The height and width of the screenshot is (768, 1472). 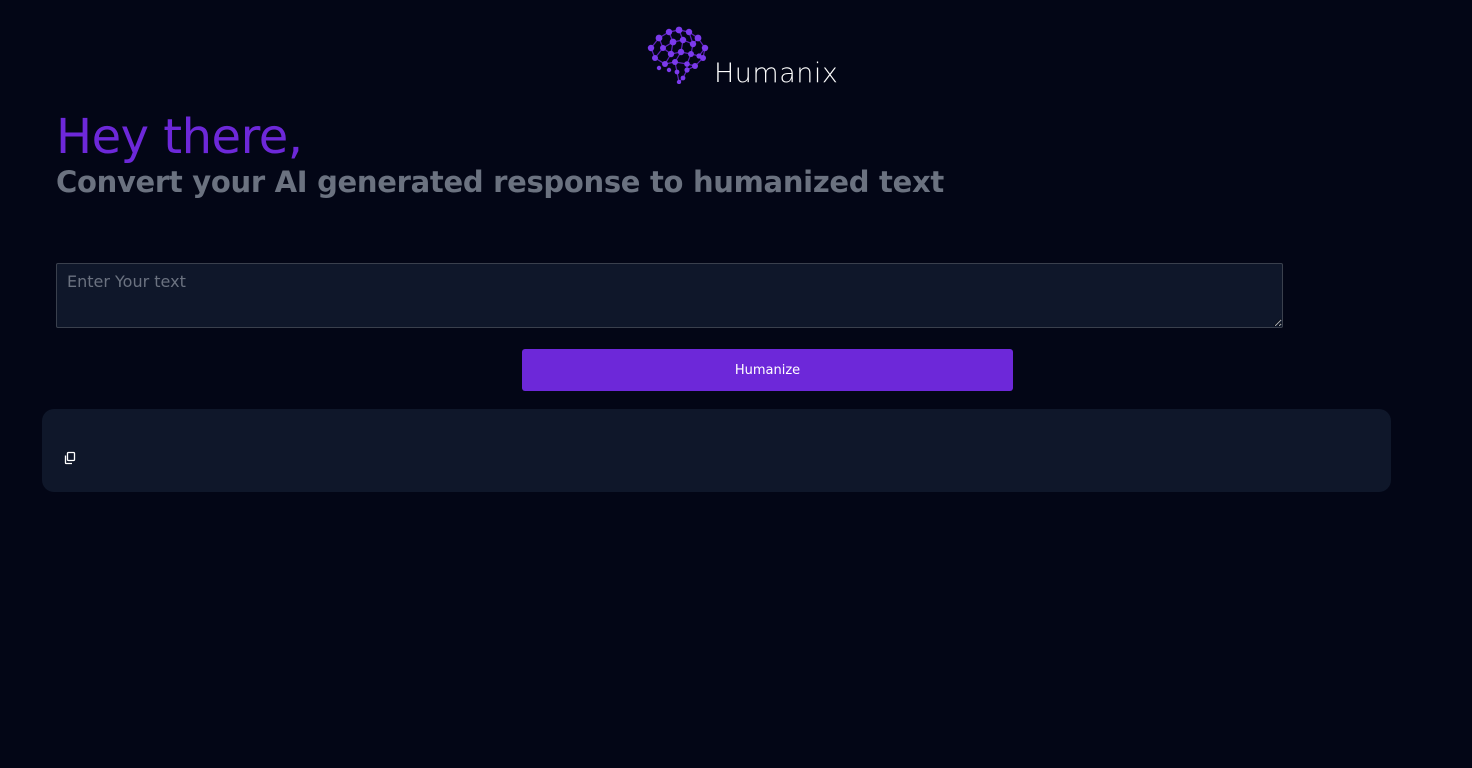 I want to click on greeting-heading: Hey there,, so click(x=179, y=137).